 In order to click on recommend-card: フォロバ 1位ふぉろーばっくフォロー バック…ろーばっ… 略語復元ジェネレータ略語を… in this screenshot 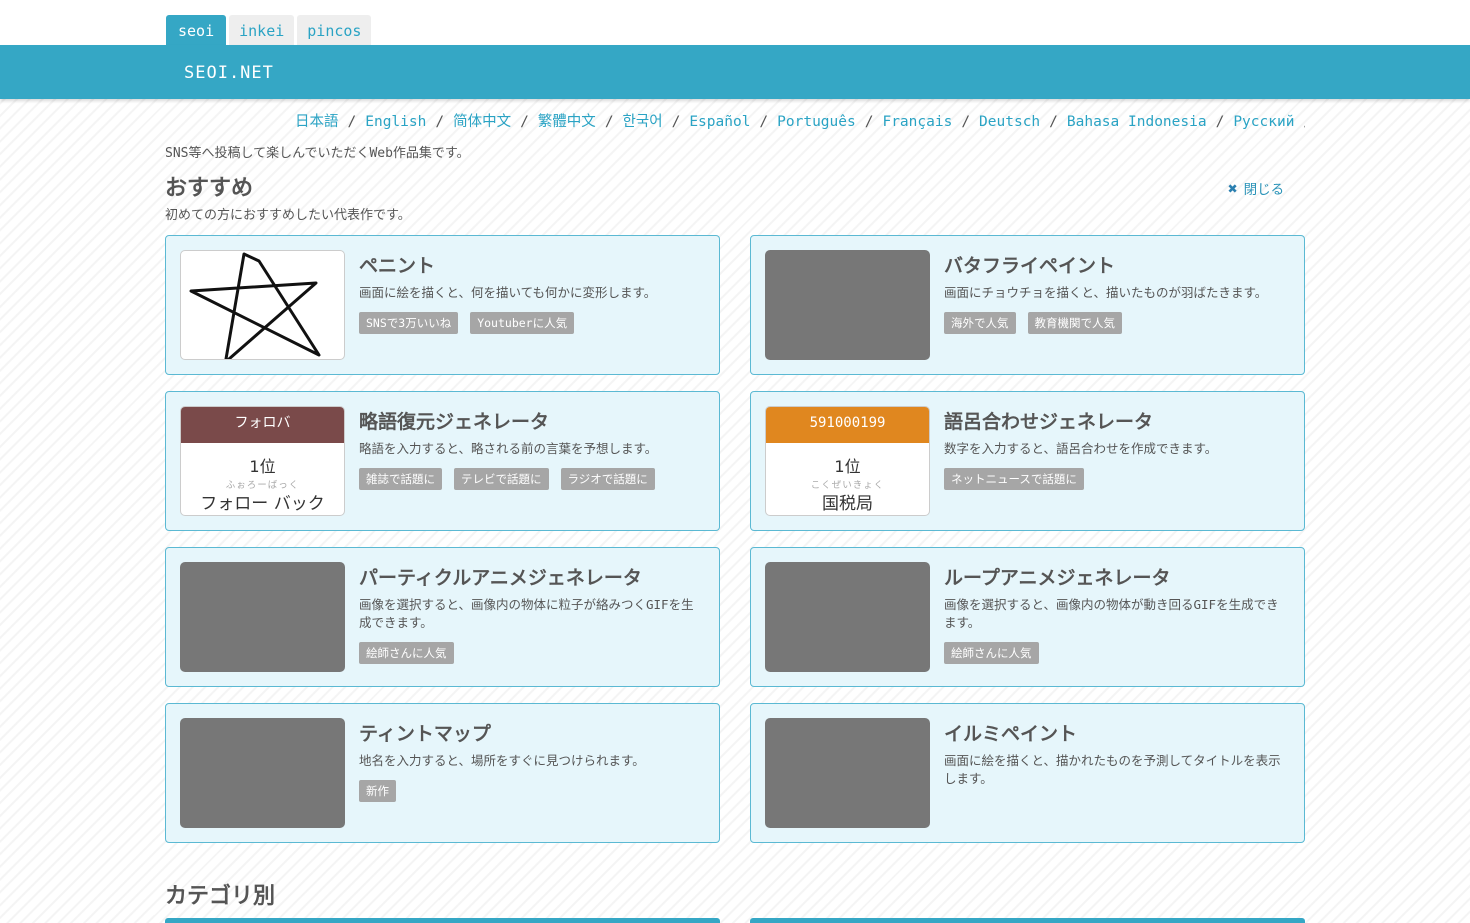, I will do `click(442, 461)`.